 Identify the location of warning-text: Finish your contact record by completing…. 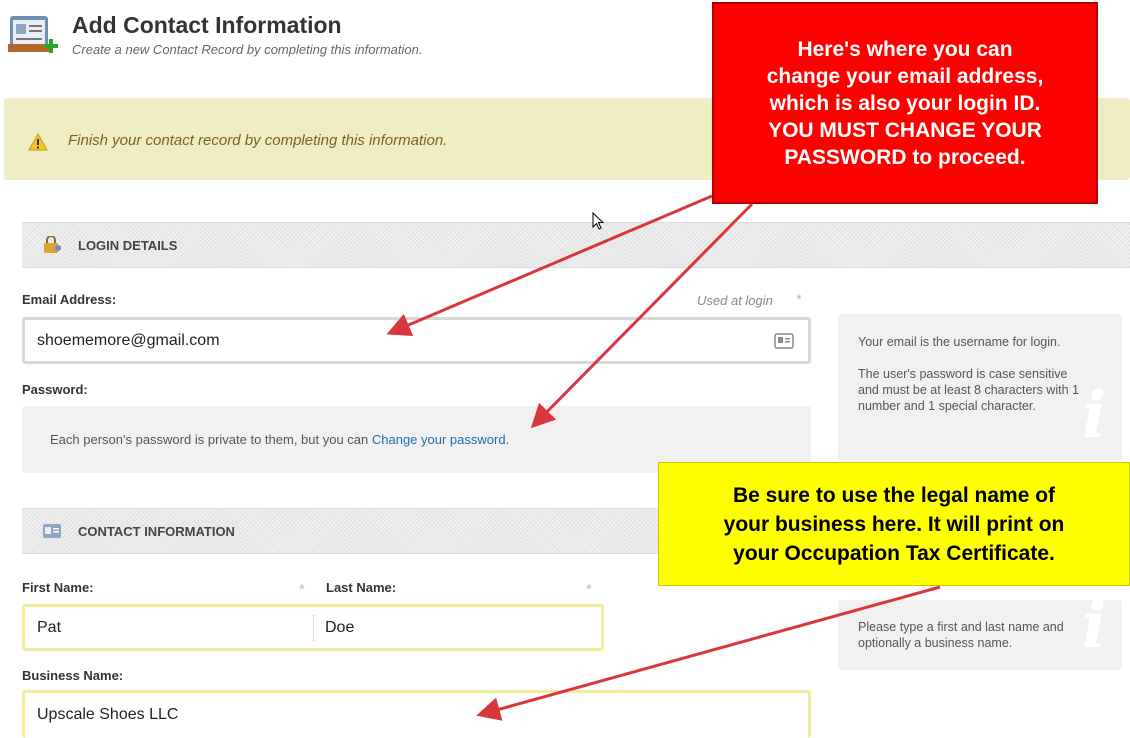
(258, 140).